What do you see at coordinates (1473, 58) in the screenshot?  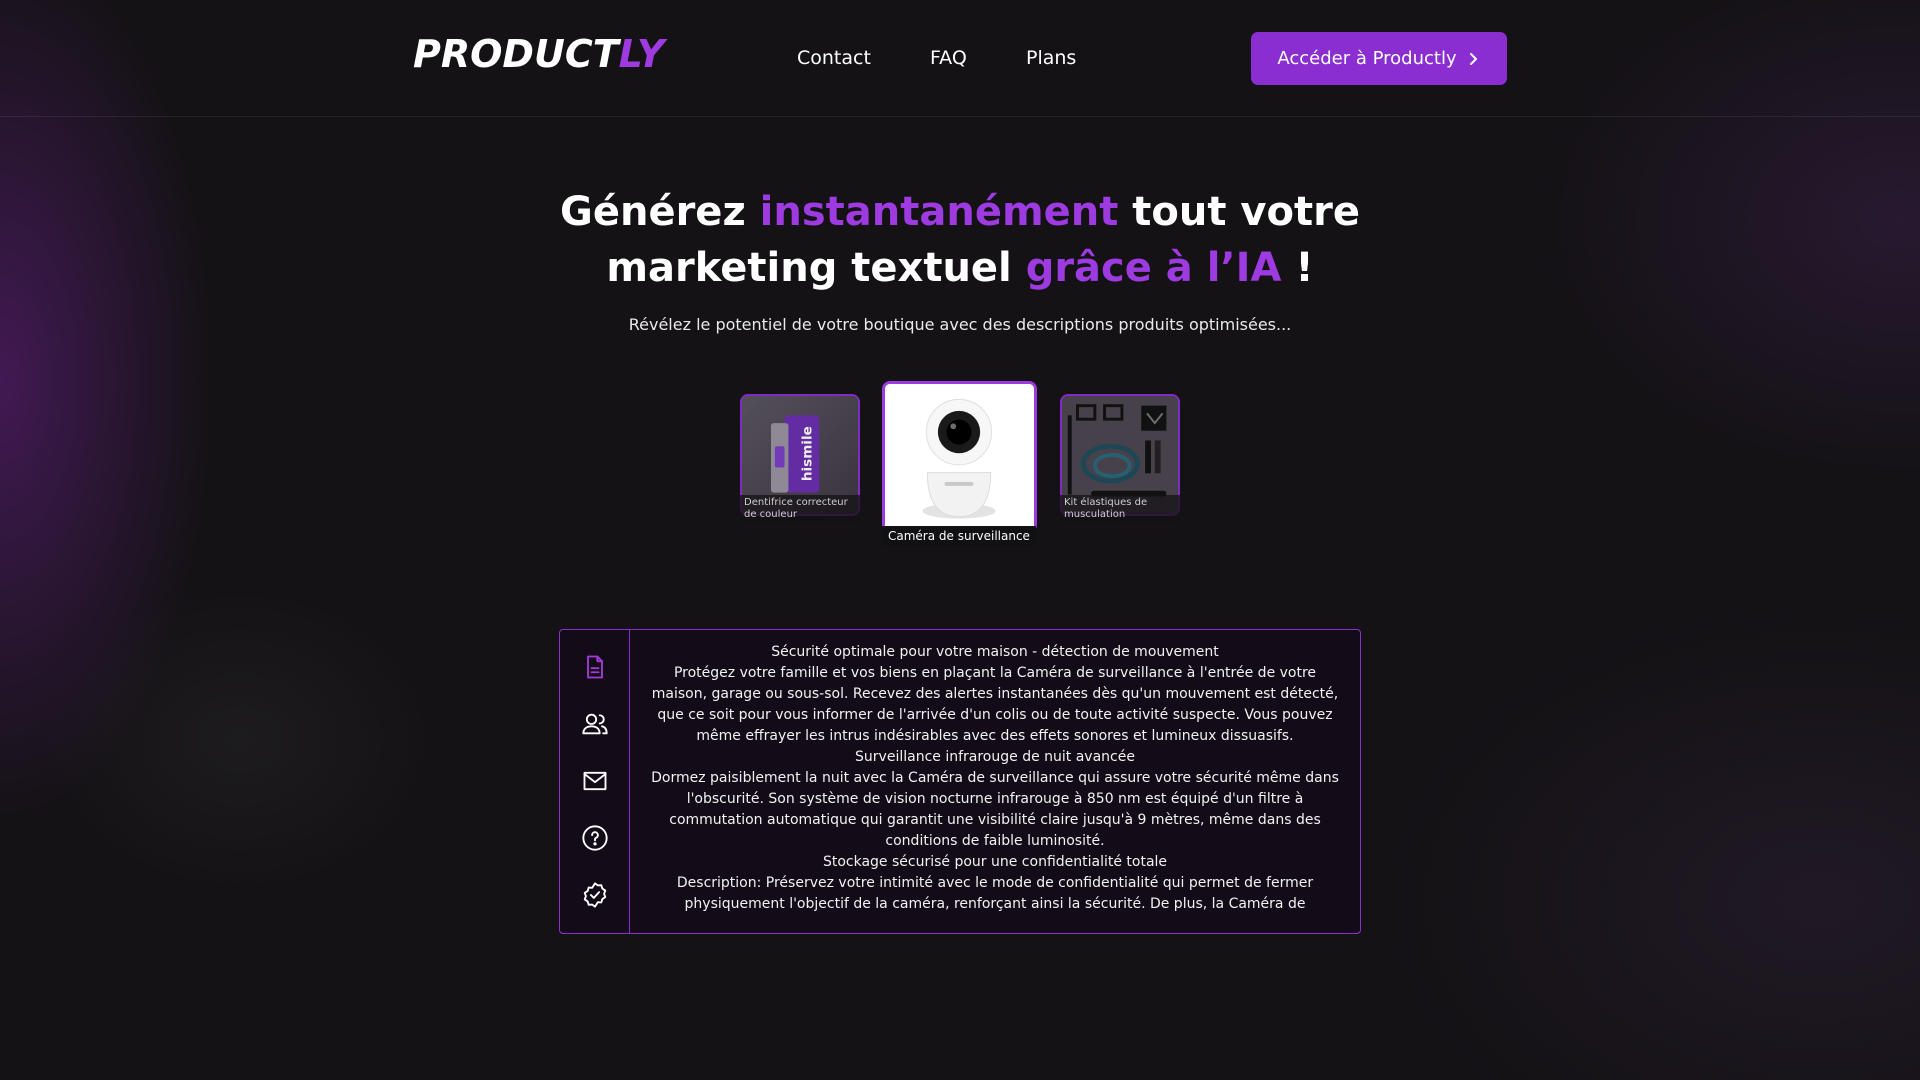 I see `chevron-right-icon` at bounding box center [1473, 58].